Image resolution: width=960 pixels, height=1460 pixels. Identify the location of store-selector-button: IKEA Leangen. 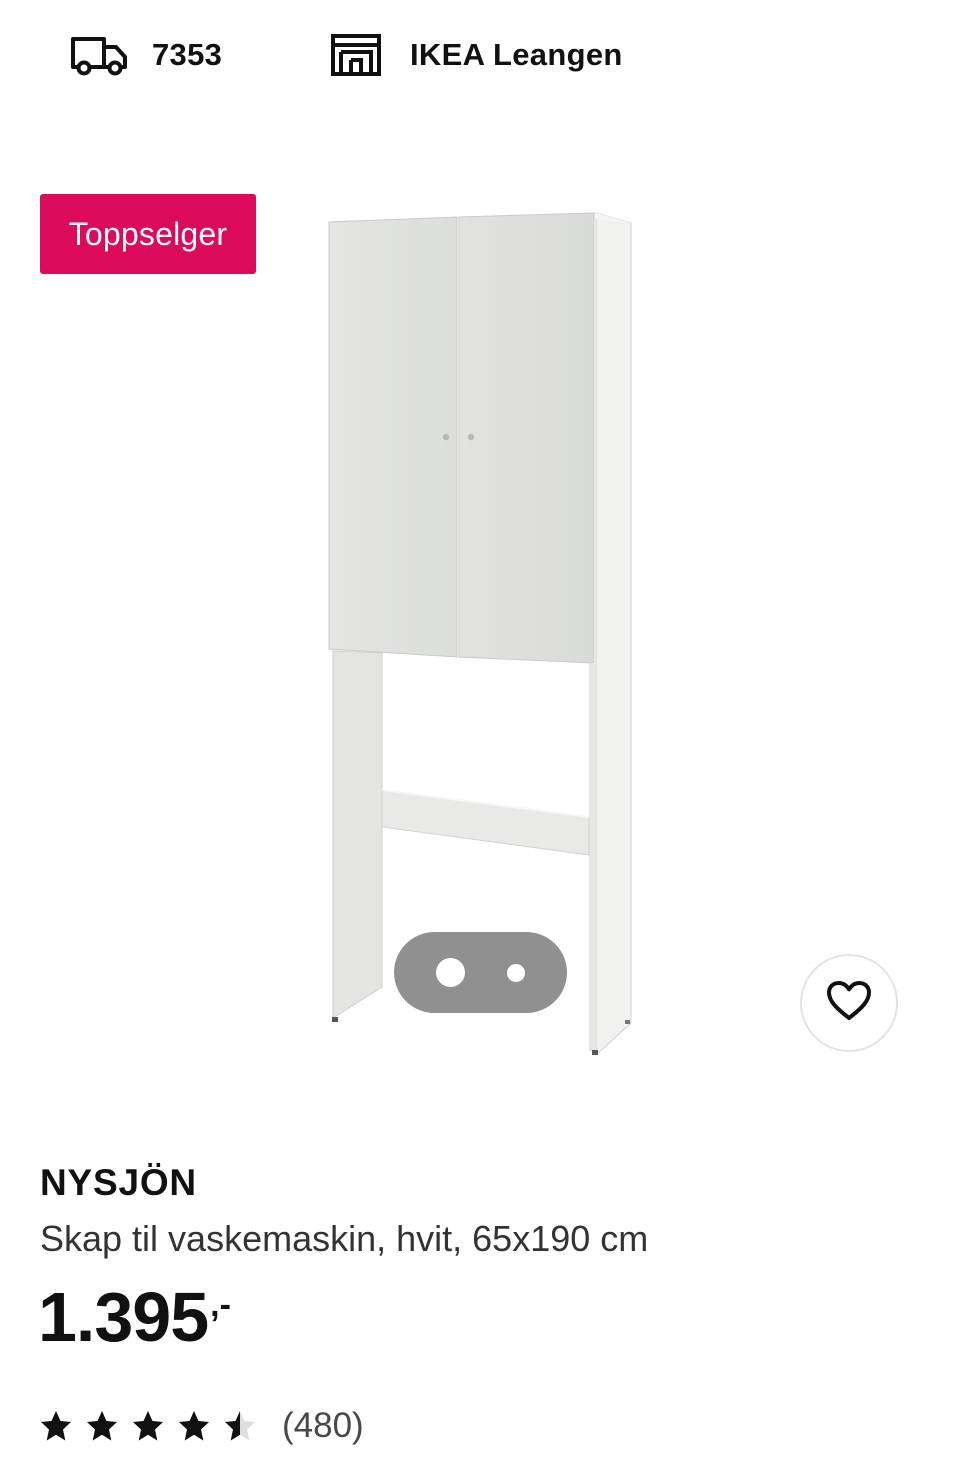
(476, 55).